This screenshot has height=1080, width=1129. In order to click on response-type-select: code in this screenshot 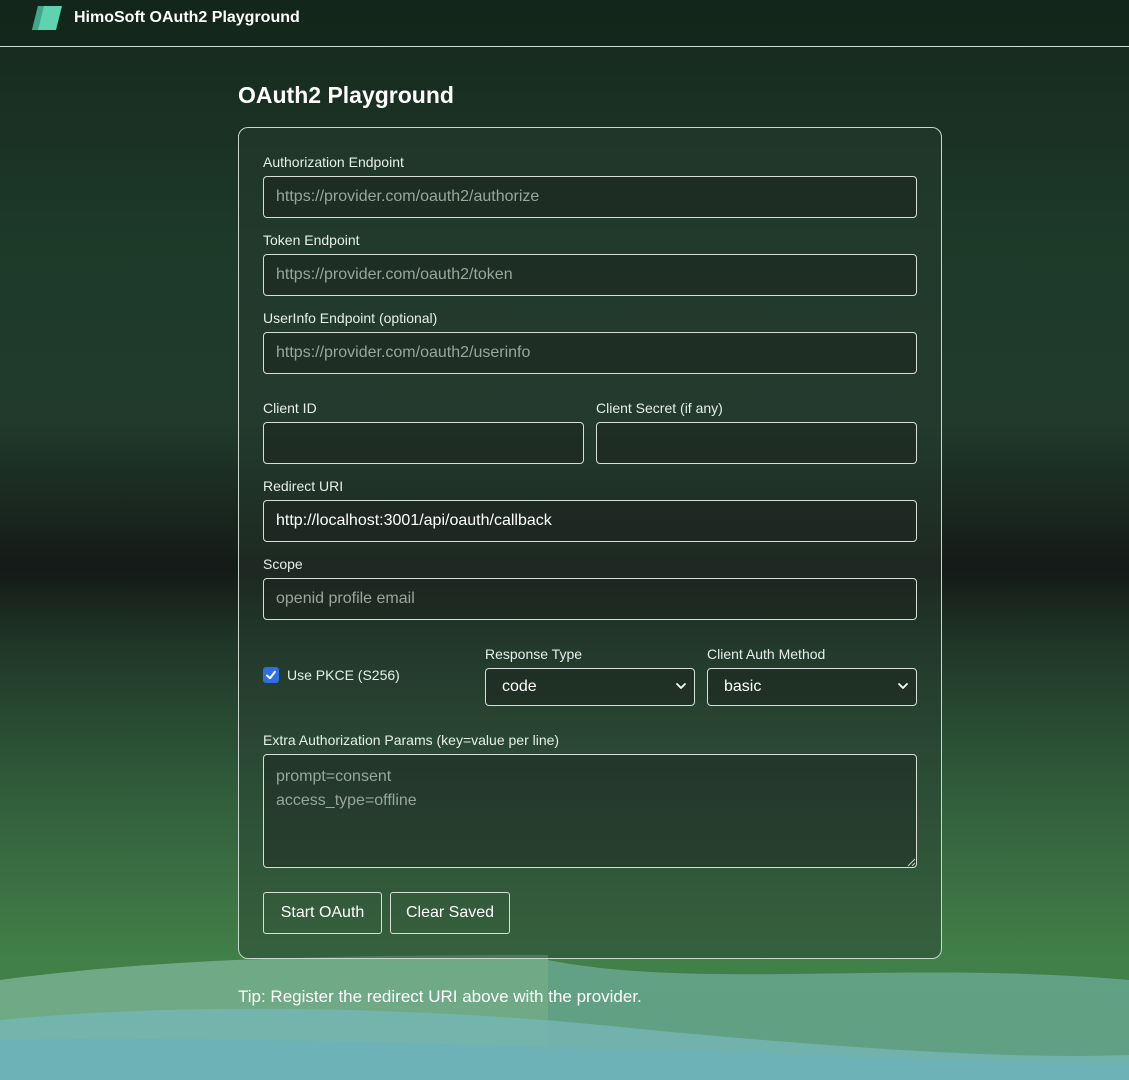, I will do `click(590, 687)`.